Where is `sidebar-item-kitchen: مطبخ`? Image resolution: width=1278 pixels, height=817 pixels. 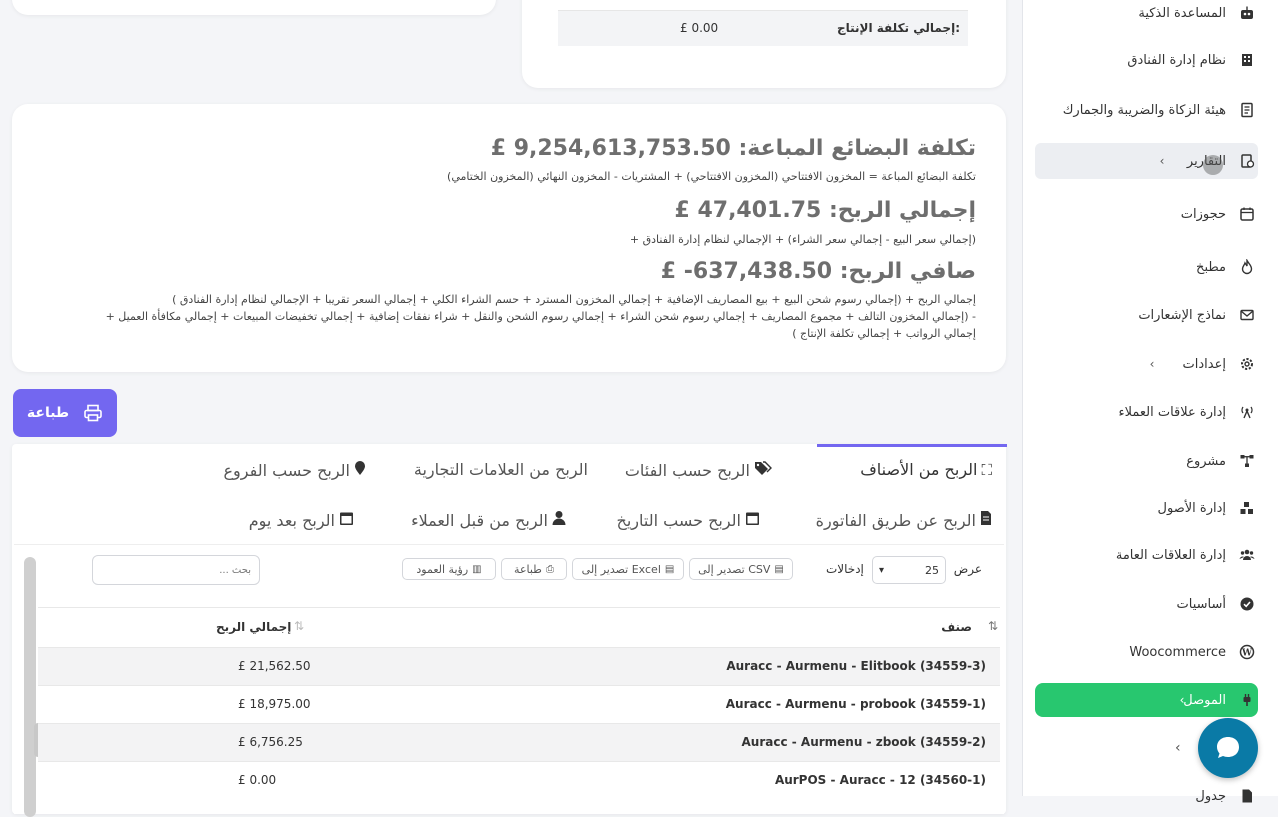
sidebar-item-kitchen: مطبخ is located at coordinates (1146, 267).